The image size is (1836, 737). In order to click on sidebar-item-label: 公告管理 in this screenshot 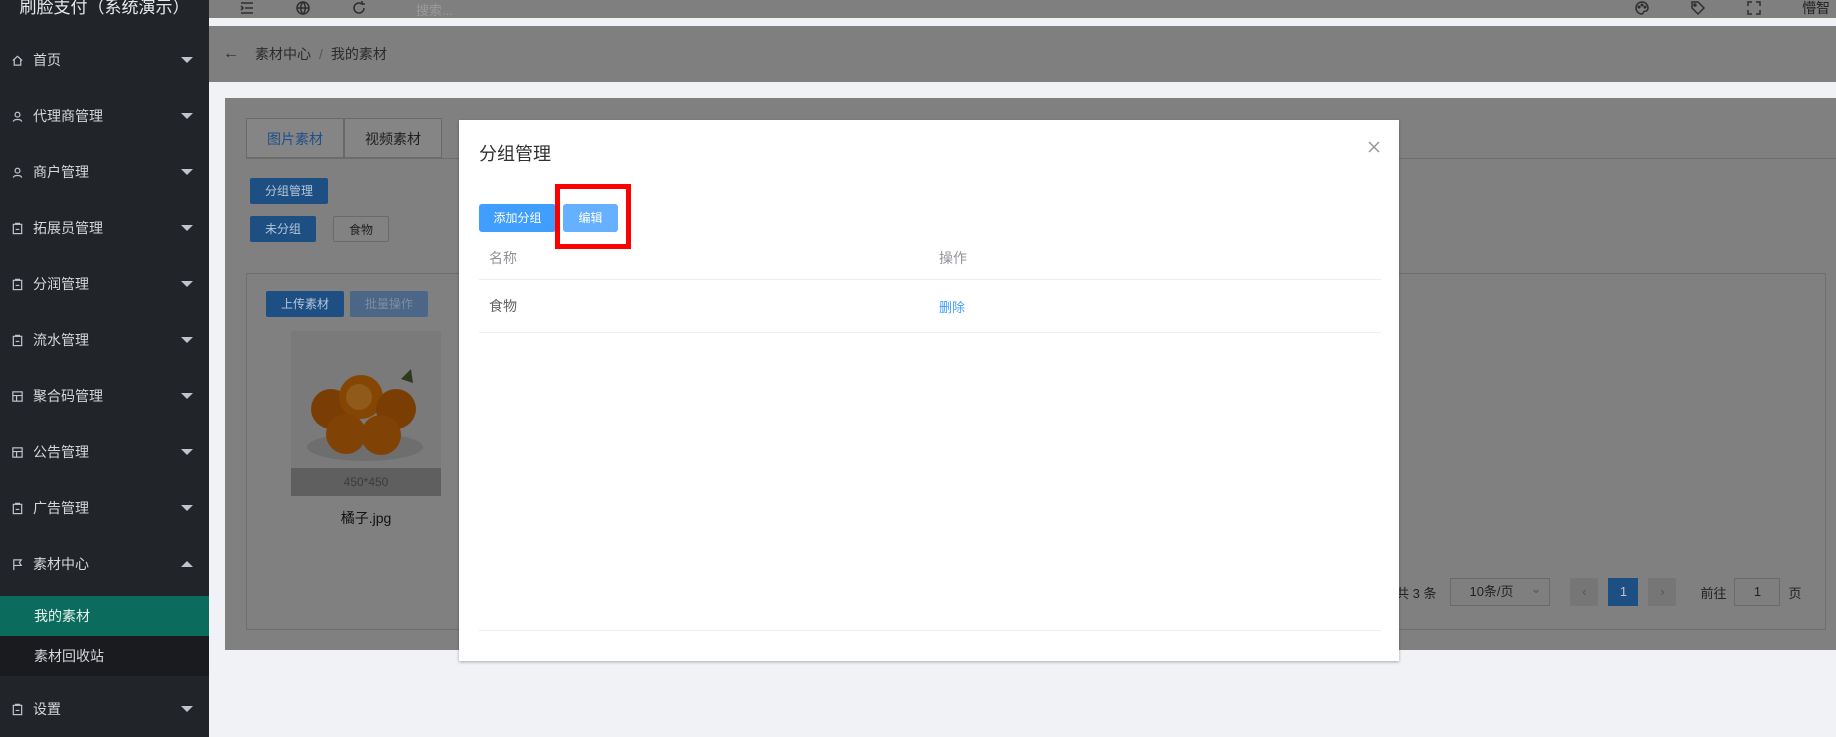, I will do `click(61, 452)`.